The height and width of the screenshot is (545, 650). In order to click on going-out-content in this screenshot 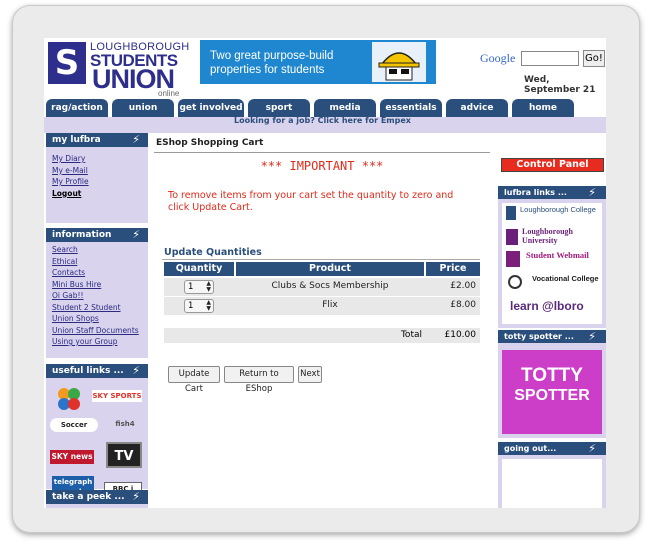, I will do `click(552, 483)`.